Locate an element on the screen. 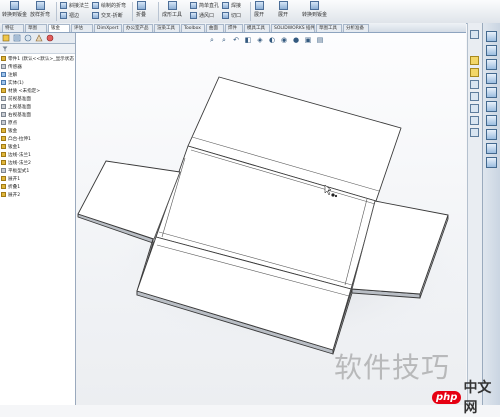 This screenshot has width=500, height=417. dimension-icon is located at coordinates (474, 84).